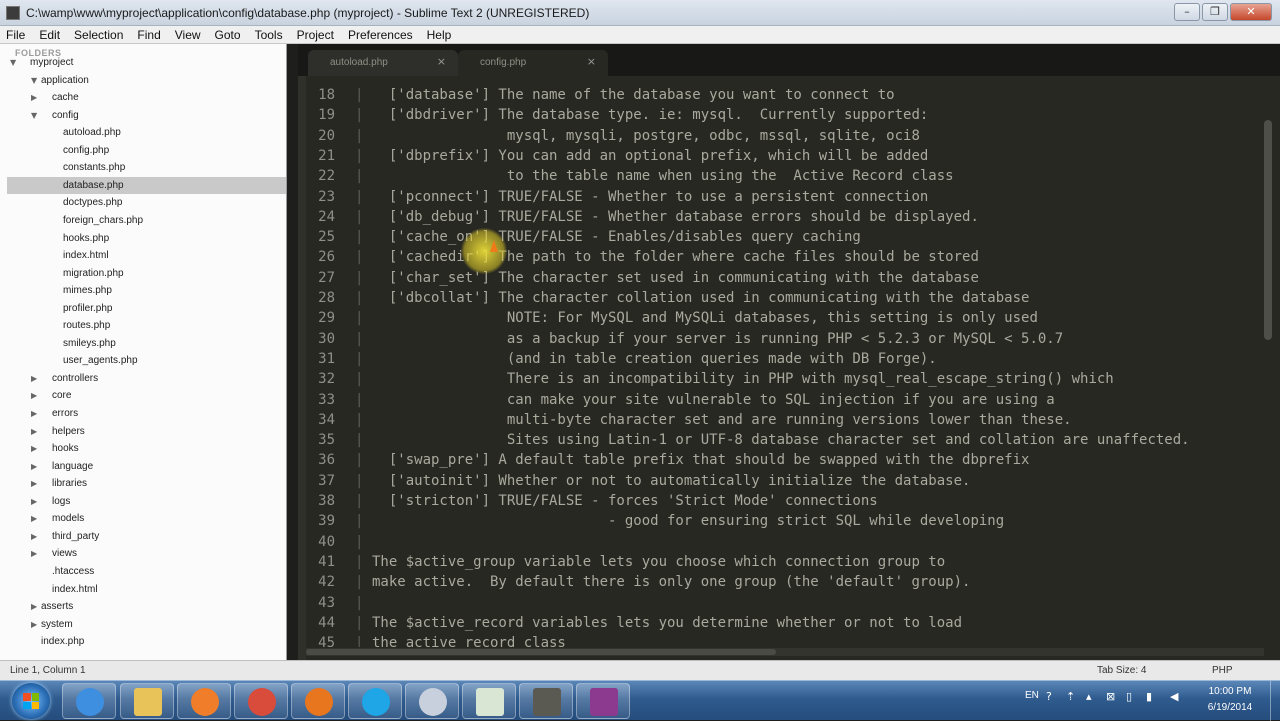 This screenshot has height=721, width=1280. What do you see at coordinates (31, 701) in the screenshot?
I see `start-button` at bounding box center [31, 701].